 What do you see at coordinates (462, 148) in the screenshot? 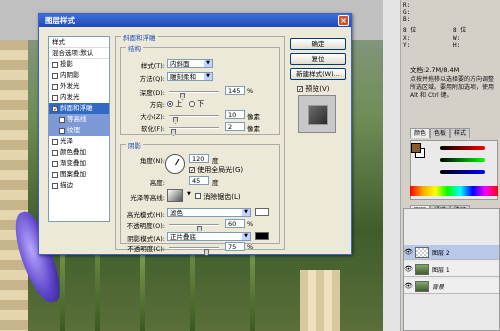
I see `red-slider` at bounding box center [462, 148].